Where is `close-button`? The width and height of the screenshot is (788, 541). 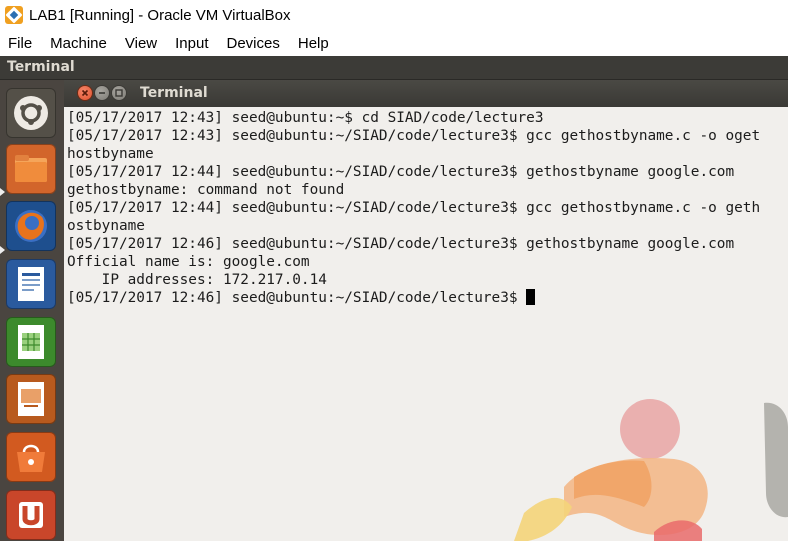 close-button is located at coordinates (85, 93).